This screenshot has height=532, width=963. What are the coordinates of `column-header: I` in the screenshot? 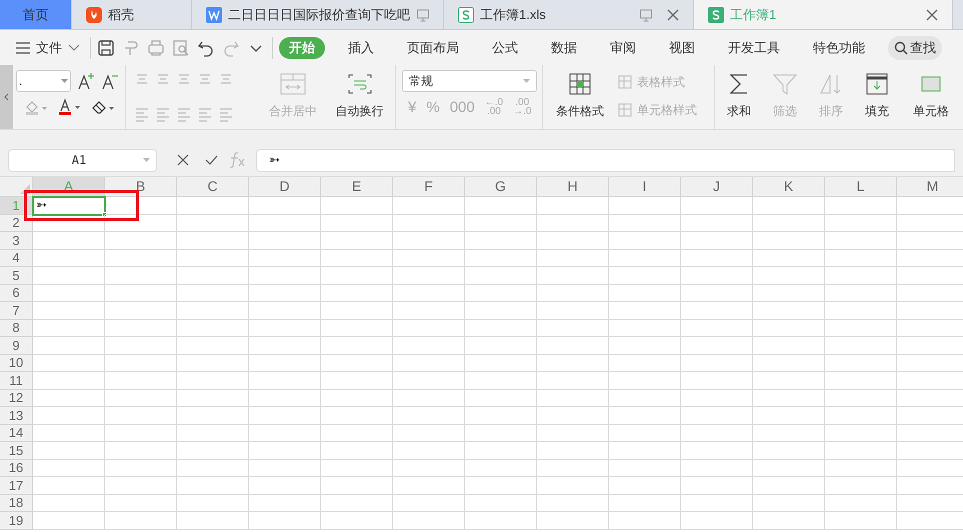 It's located at (645, 187).